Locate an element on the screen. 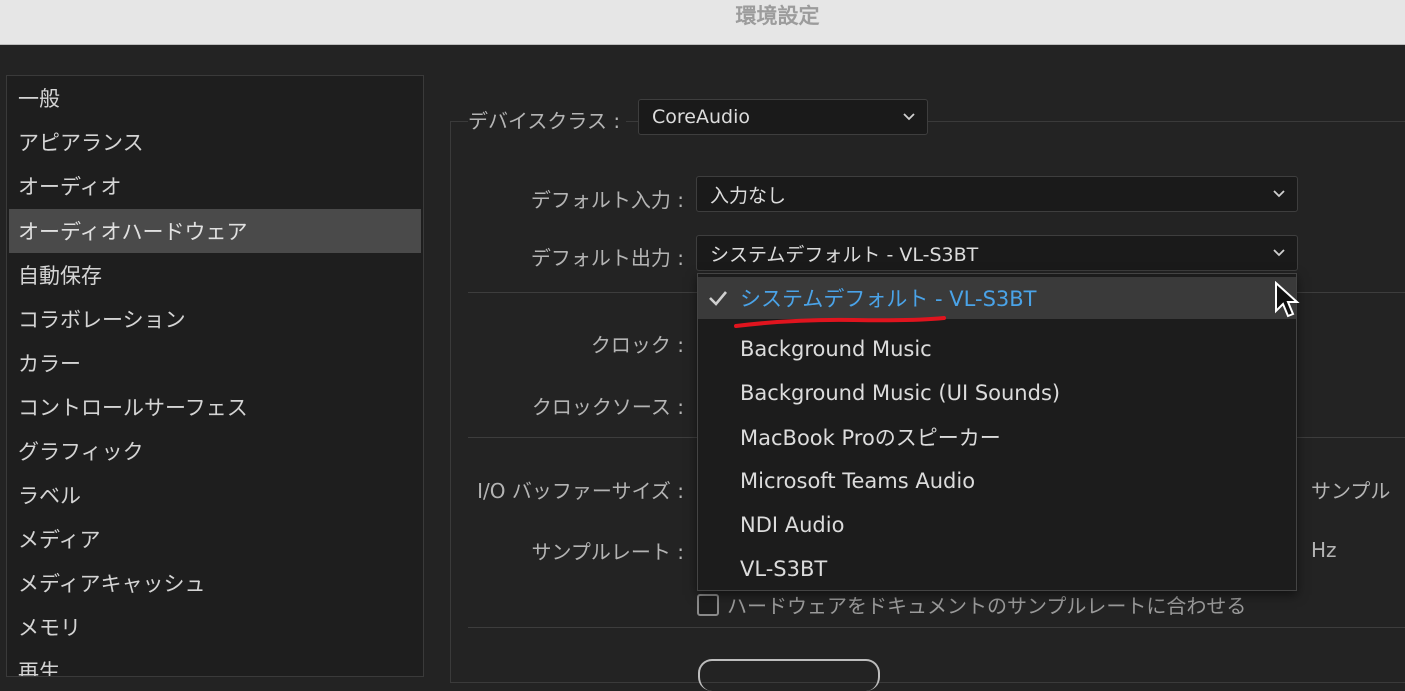 The image size is (1405, 691). sidebar-item-general: 一般 is located at coordinates (215, 98).